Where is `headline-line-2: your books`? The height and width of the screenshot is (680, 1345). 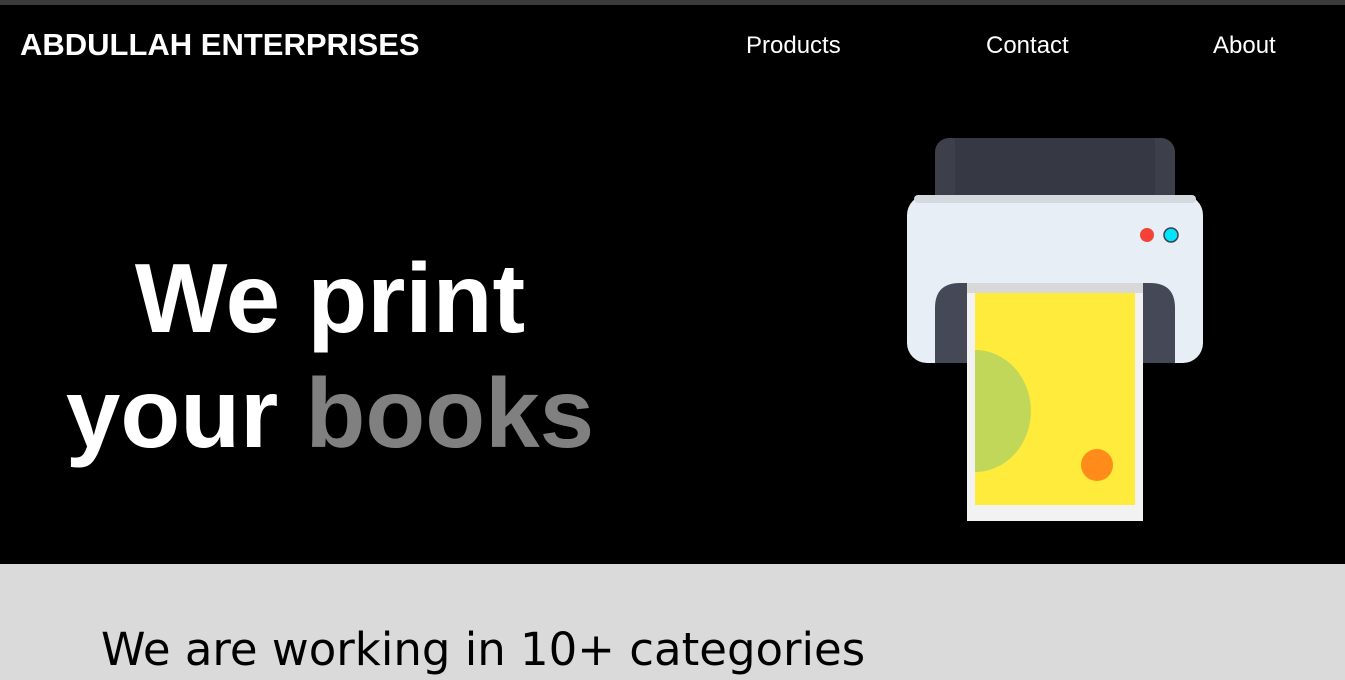 headline-line-2: your books is located at coordinates (330, 413).